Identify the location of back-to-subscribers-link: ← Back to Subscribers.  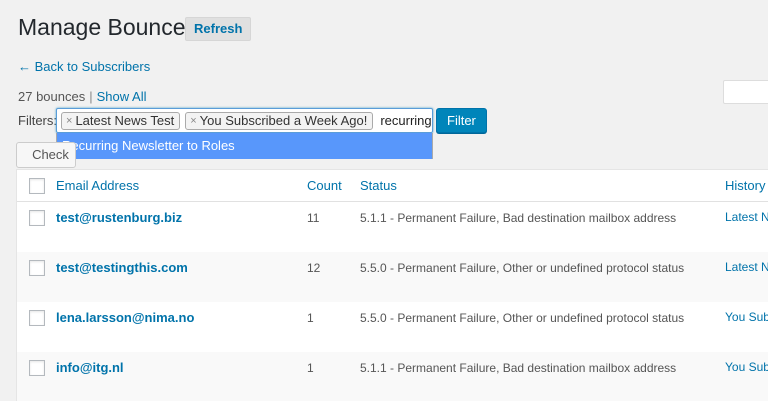
(84, 66).